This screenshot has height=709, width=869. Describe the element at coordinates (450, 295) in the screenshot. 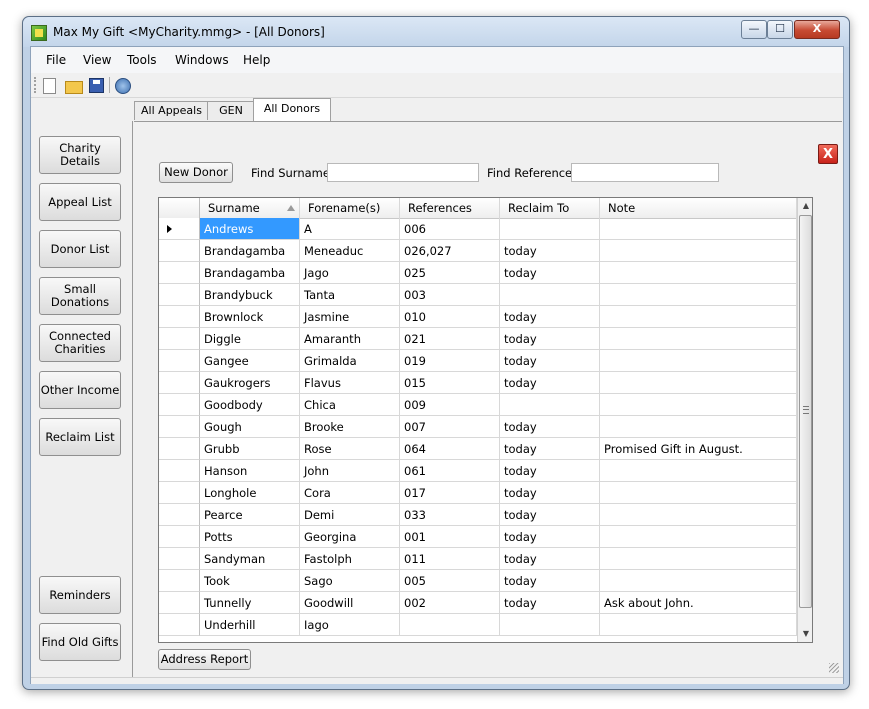

I see `references-cell: 003` at that location.